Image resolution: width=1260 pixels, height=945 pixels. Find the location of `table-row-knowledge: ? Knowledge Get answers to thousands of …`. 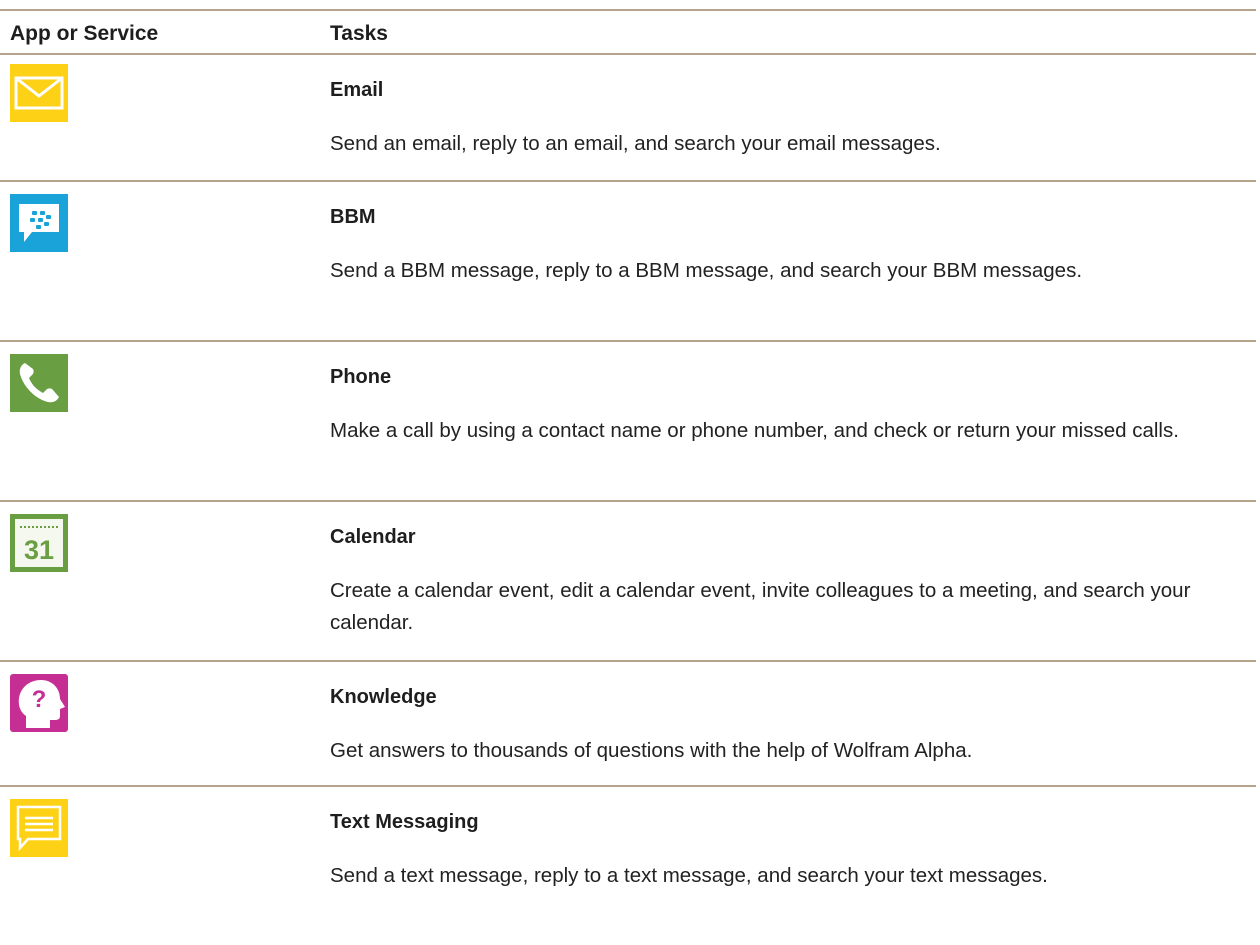

table-row-knowledge: ? Knowledge Get answers to thousands of … is located at coordinates (628, 722).